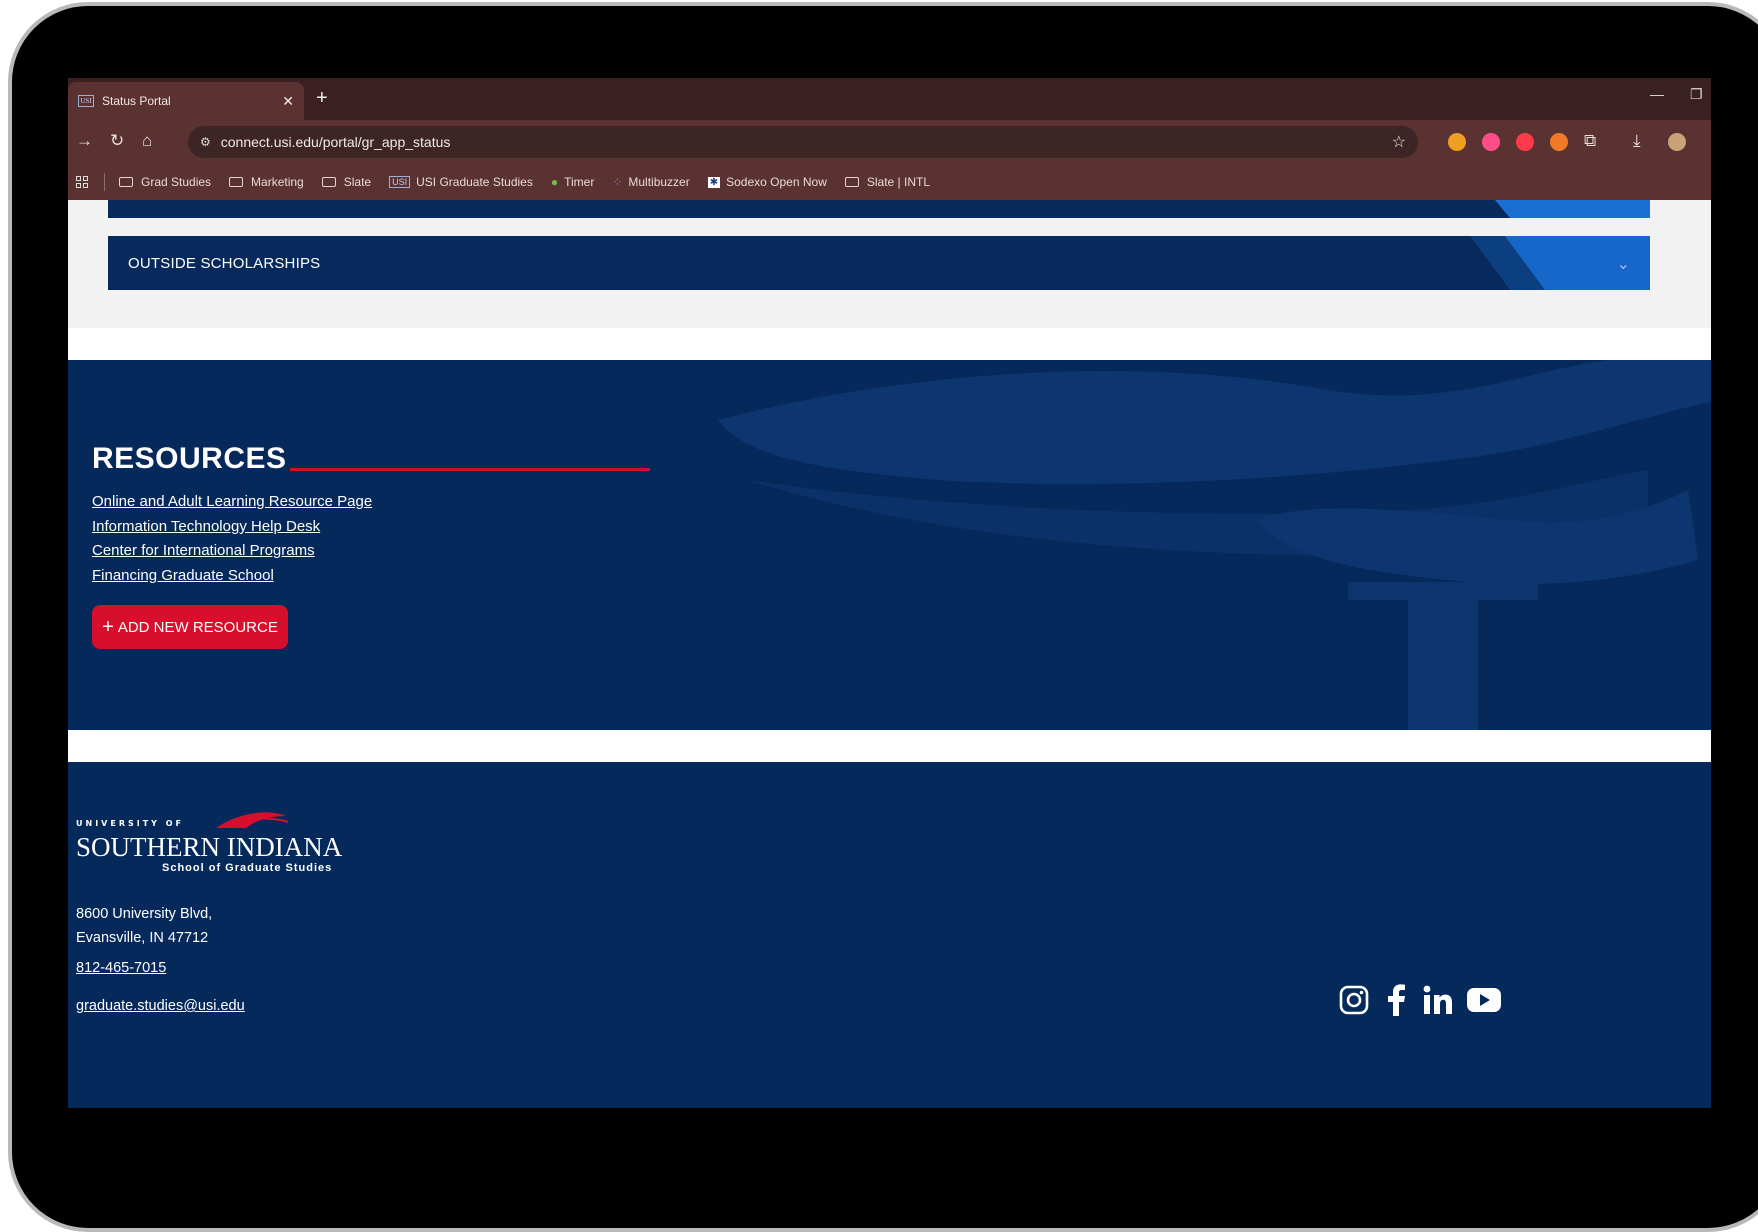  I want to click on accordion-title: OUTSIDE SCHOLARSHIPS, so click(224, 263).